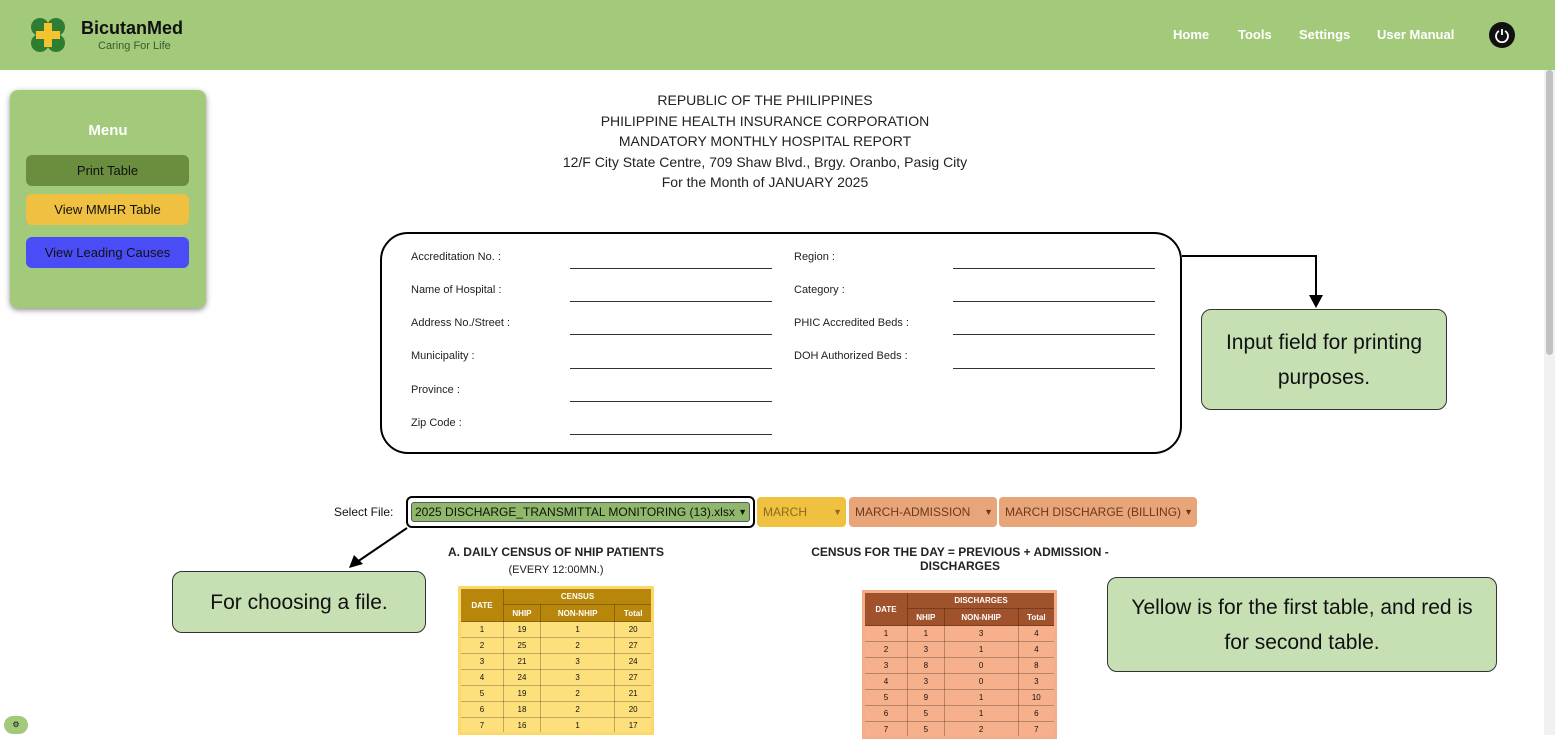 This screenshot has height=739, width=1555. I want to click on table-cell: 10, so click(1037, 697).